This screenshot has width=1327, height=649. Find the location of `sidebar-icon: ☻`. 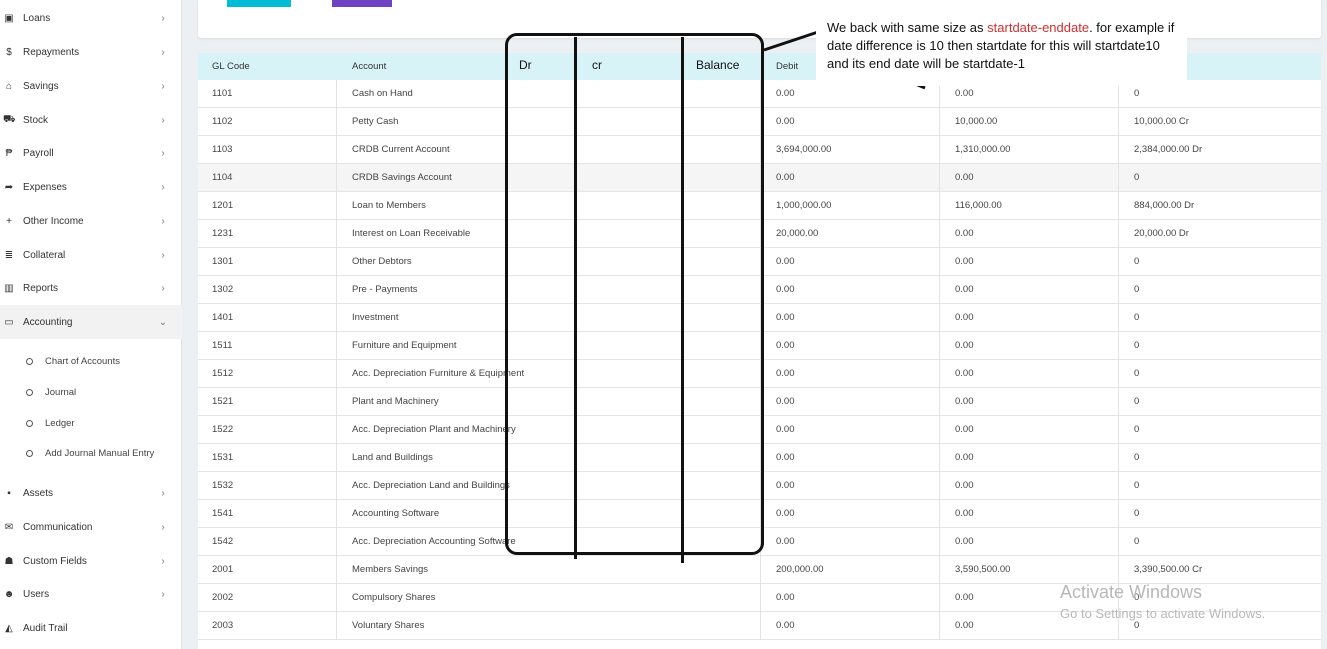

sidebar-icon: ☻ is located at coordinates (9, 594).